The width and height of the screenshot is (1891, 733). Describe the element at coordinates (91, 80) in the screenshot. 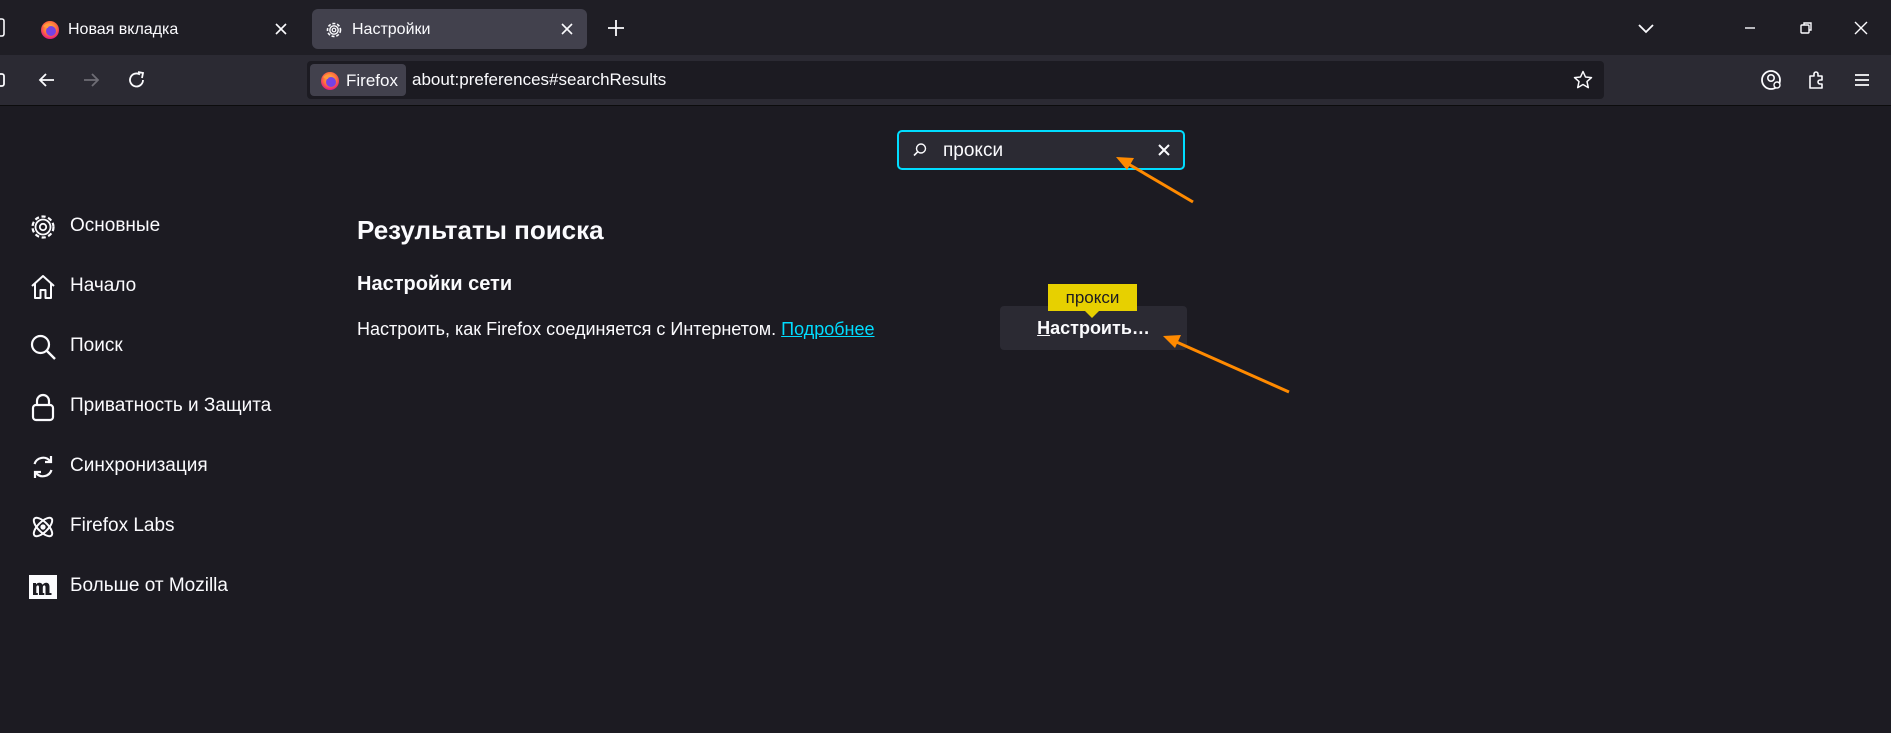

I see `forward-arrow-icon` at that location.